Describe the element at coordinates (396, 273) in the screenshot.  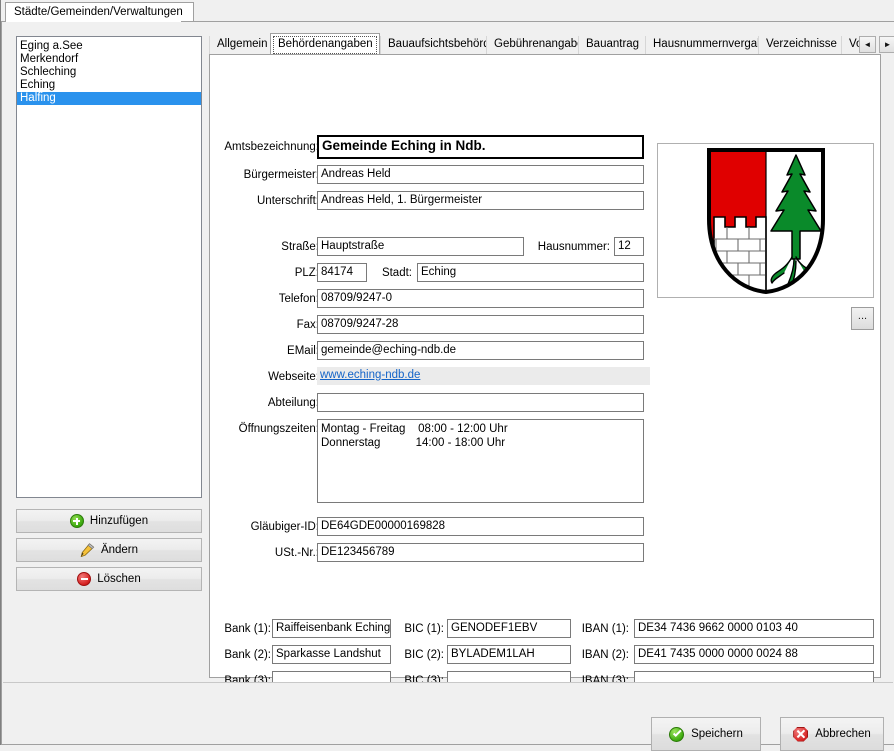
I see `stadt-label: Stadt:` at that location.